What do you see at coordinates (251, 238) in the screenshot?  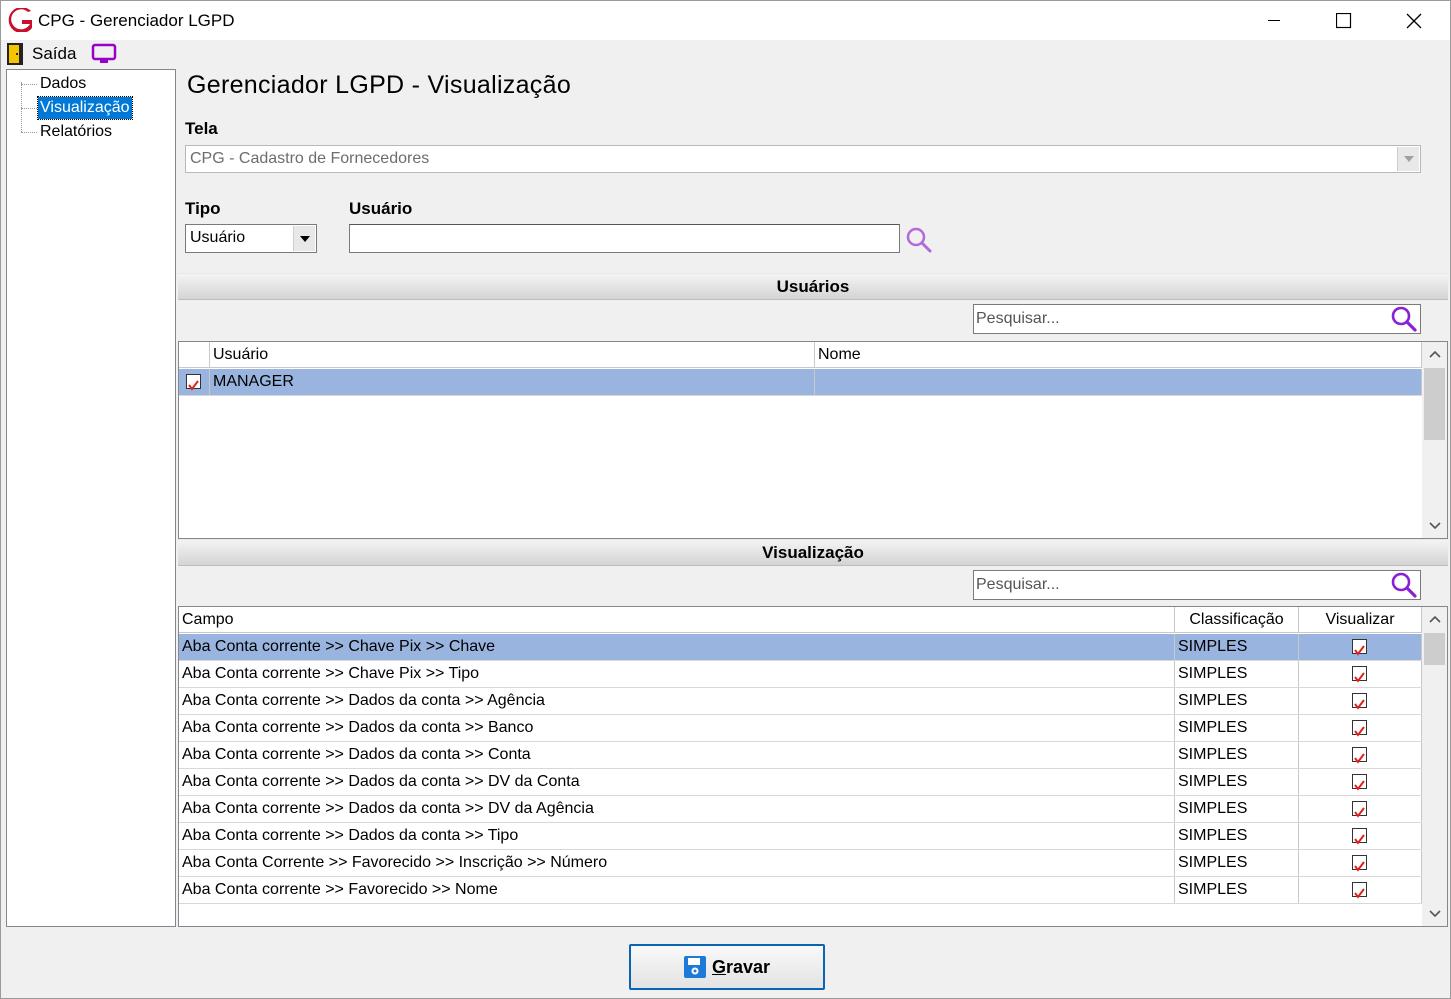 I see `tipo-select: Usuário` at bounding box center [251, 238].